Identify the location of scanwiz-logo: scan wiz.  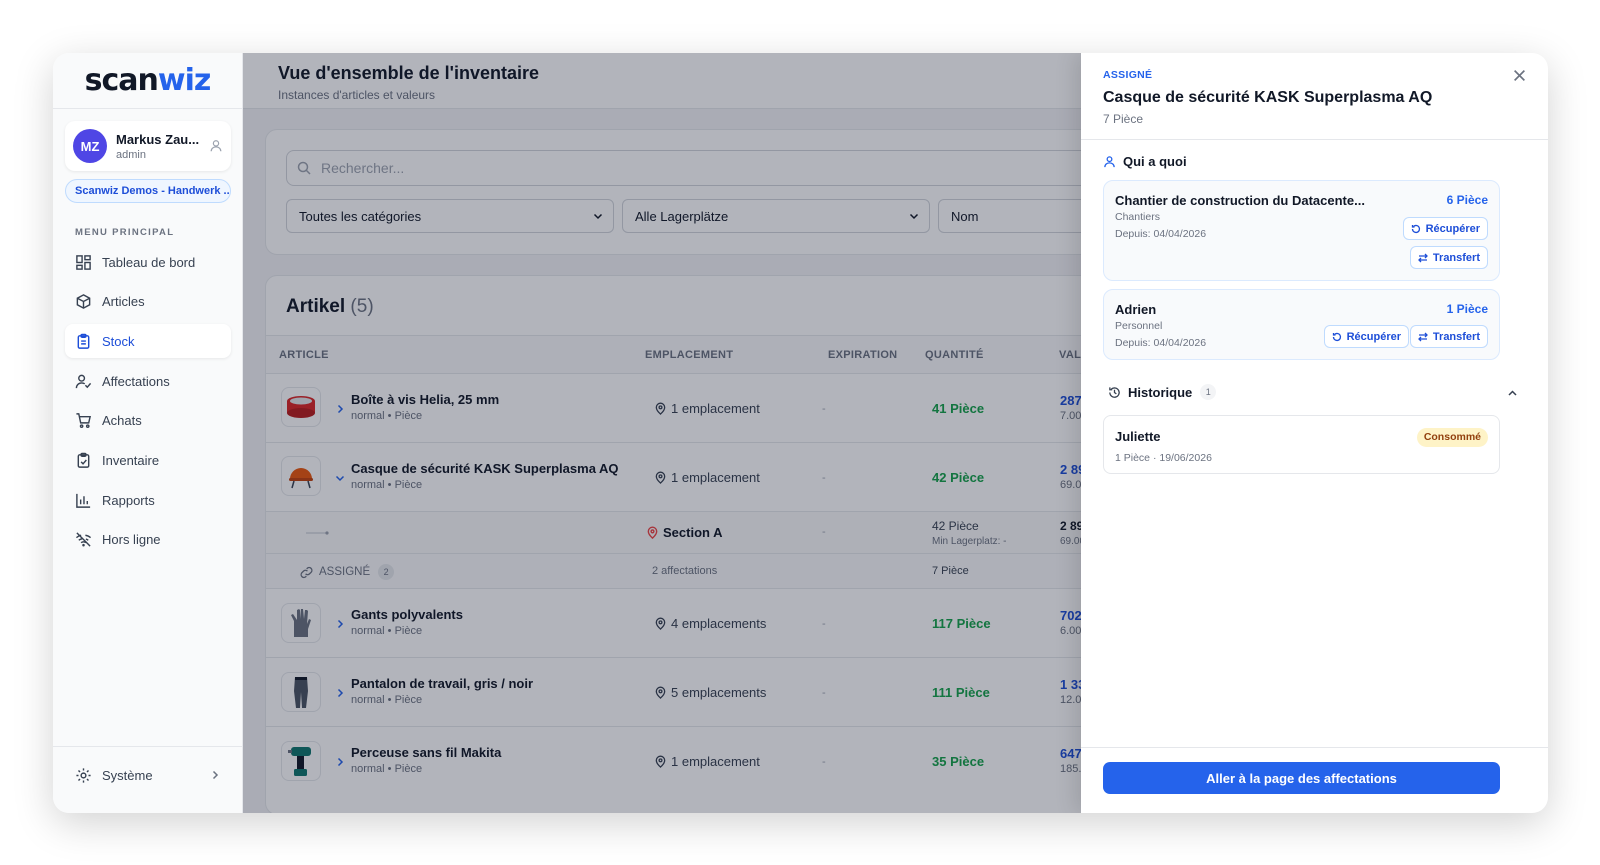
(147, 81).